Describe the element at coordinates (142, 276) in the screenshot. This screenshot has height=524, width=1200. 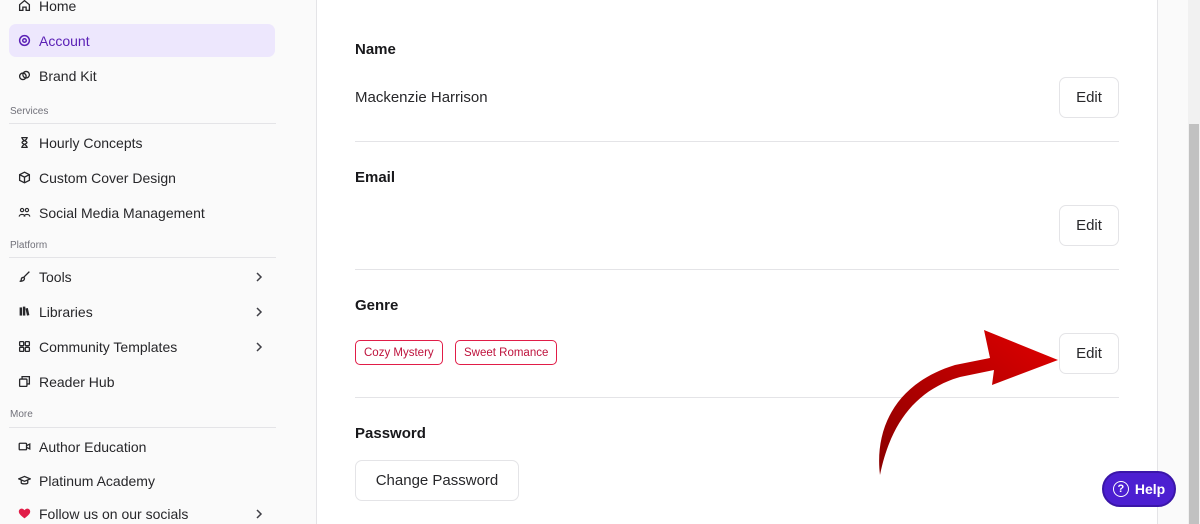
I see `sidebar-item-tools: Tools` at that location.